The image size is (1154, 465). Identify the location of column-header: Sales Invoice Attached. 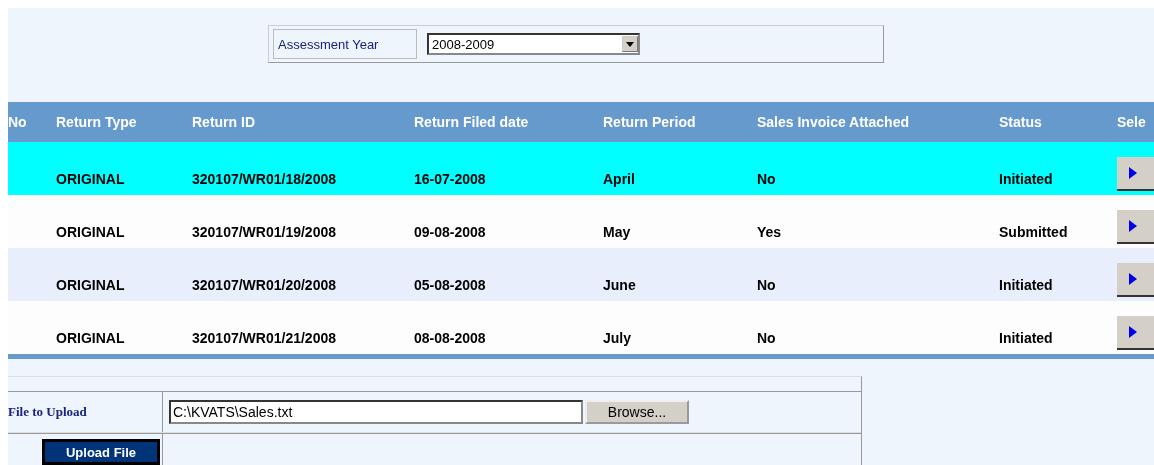
(833, 122).